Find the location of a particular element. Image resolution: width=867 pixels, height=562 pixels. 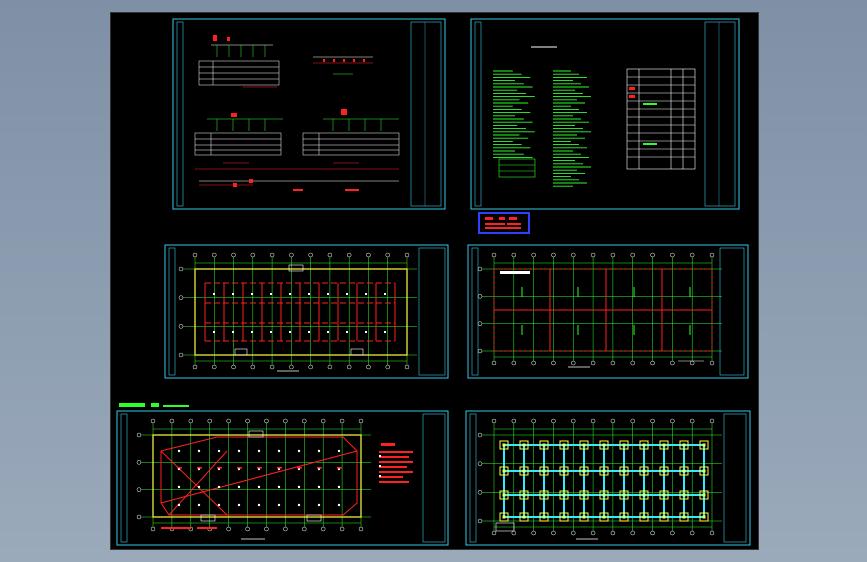

sheet-roof-bracing-plan is located at coordinates (282, 474).